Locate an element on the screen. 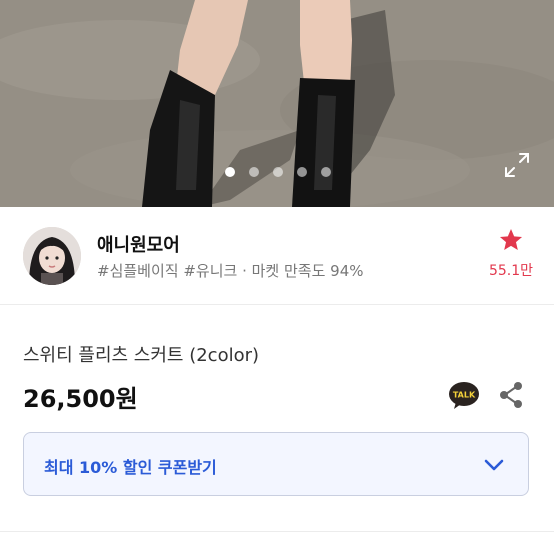  kakao-talk-button: TALK is located at coordinates (464, 396).